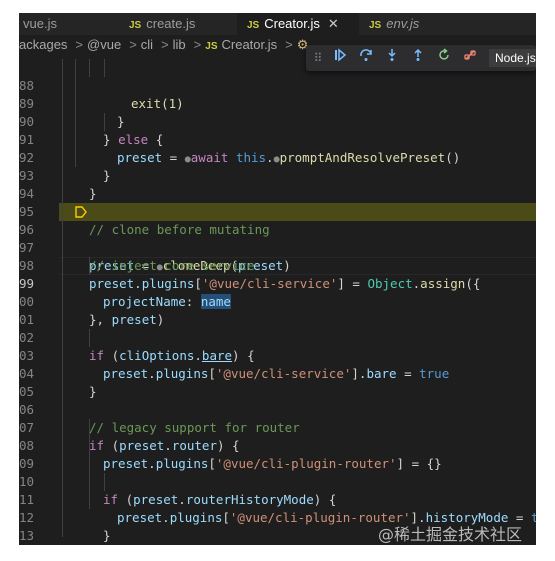 This screenshot has width=555, height=561. Describe the element at coordinates (250, 44) in the screenshot. I see `breadcrumb-item: Creator.js` at that location.